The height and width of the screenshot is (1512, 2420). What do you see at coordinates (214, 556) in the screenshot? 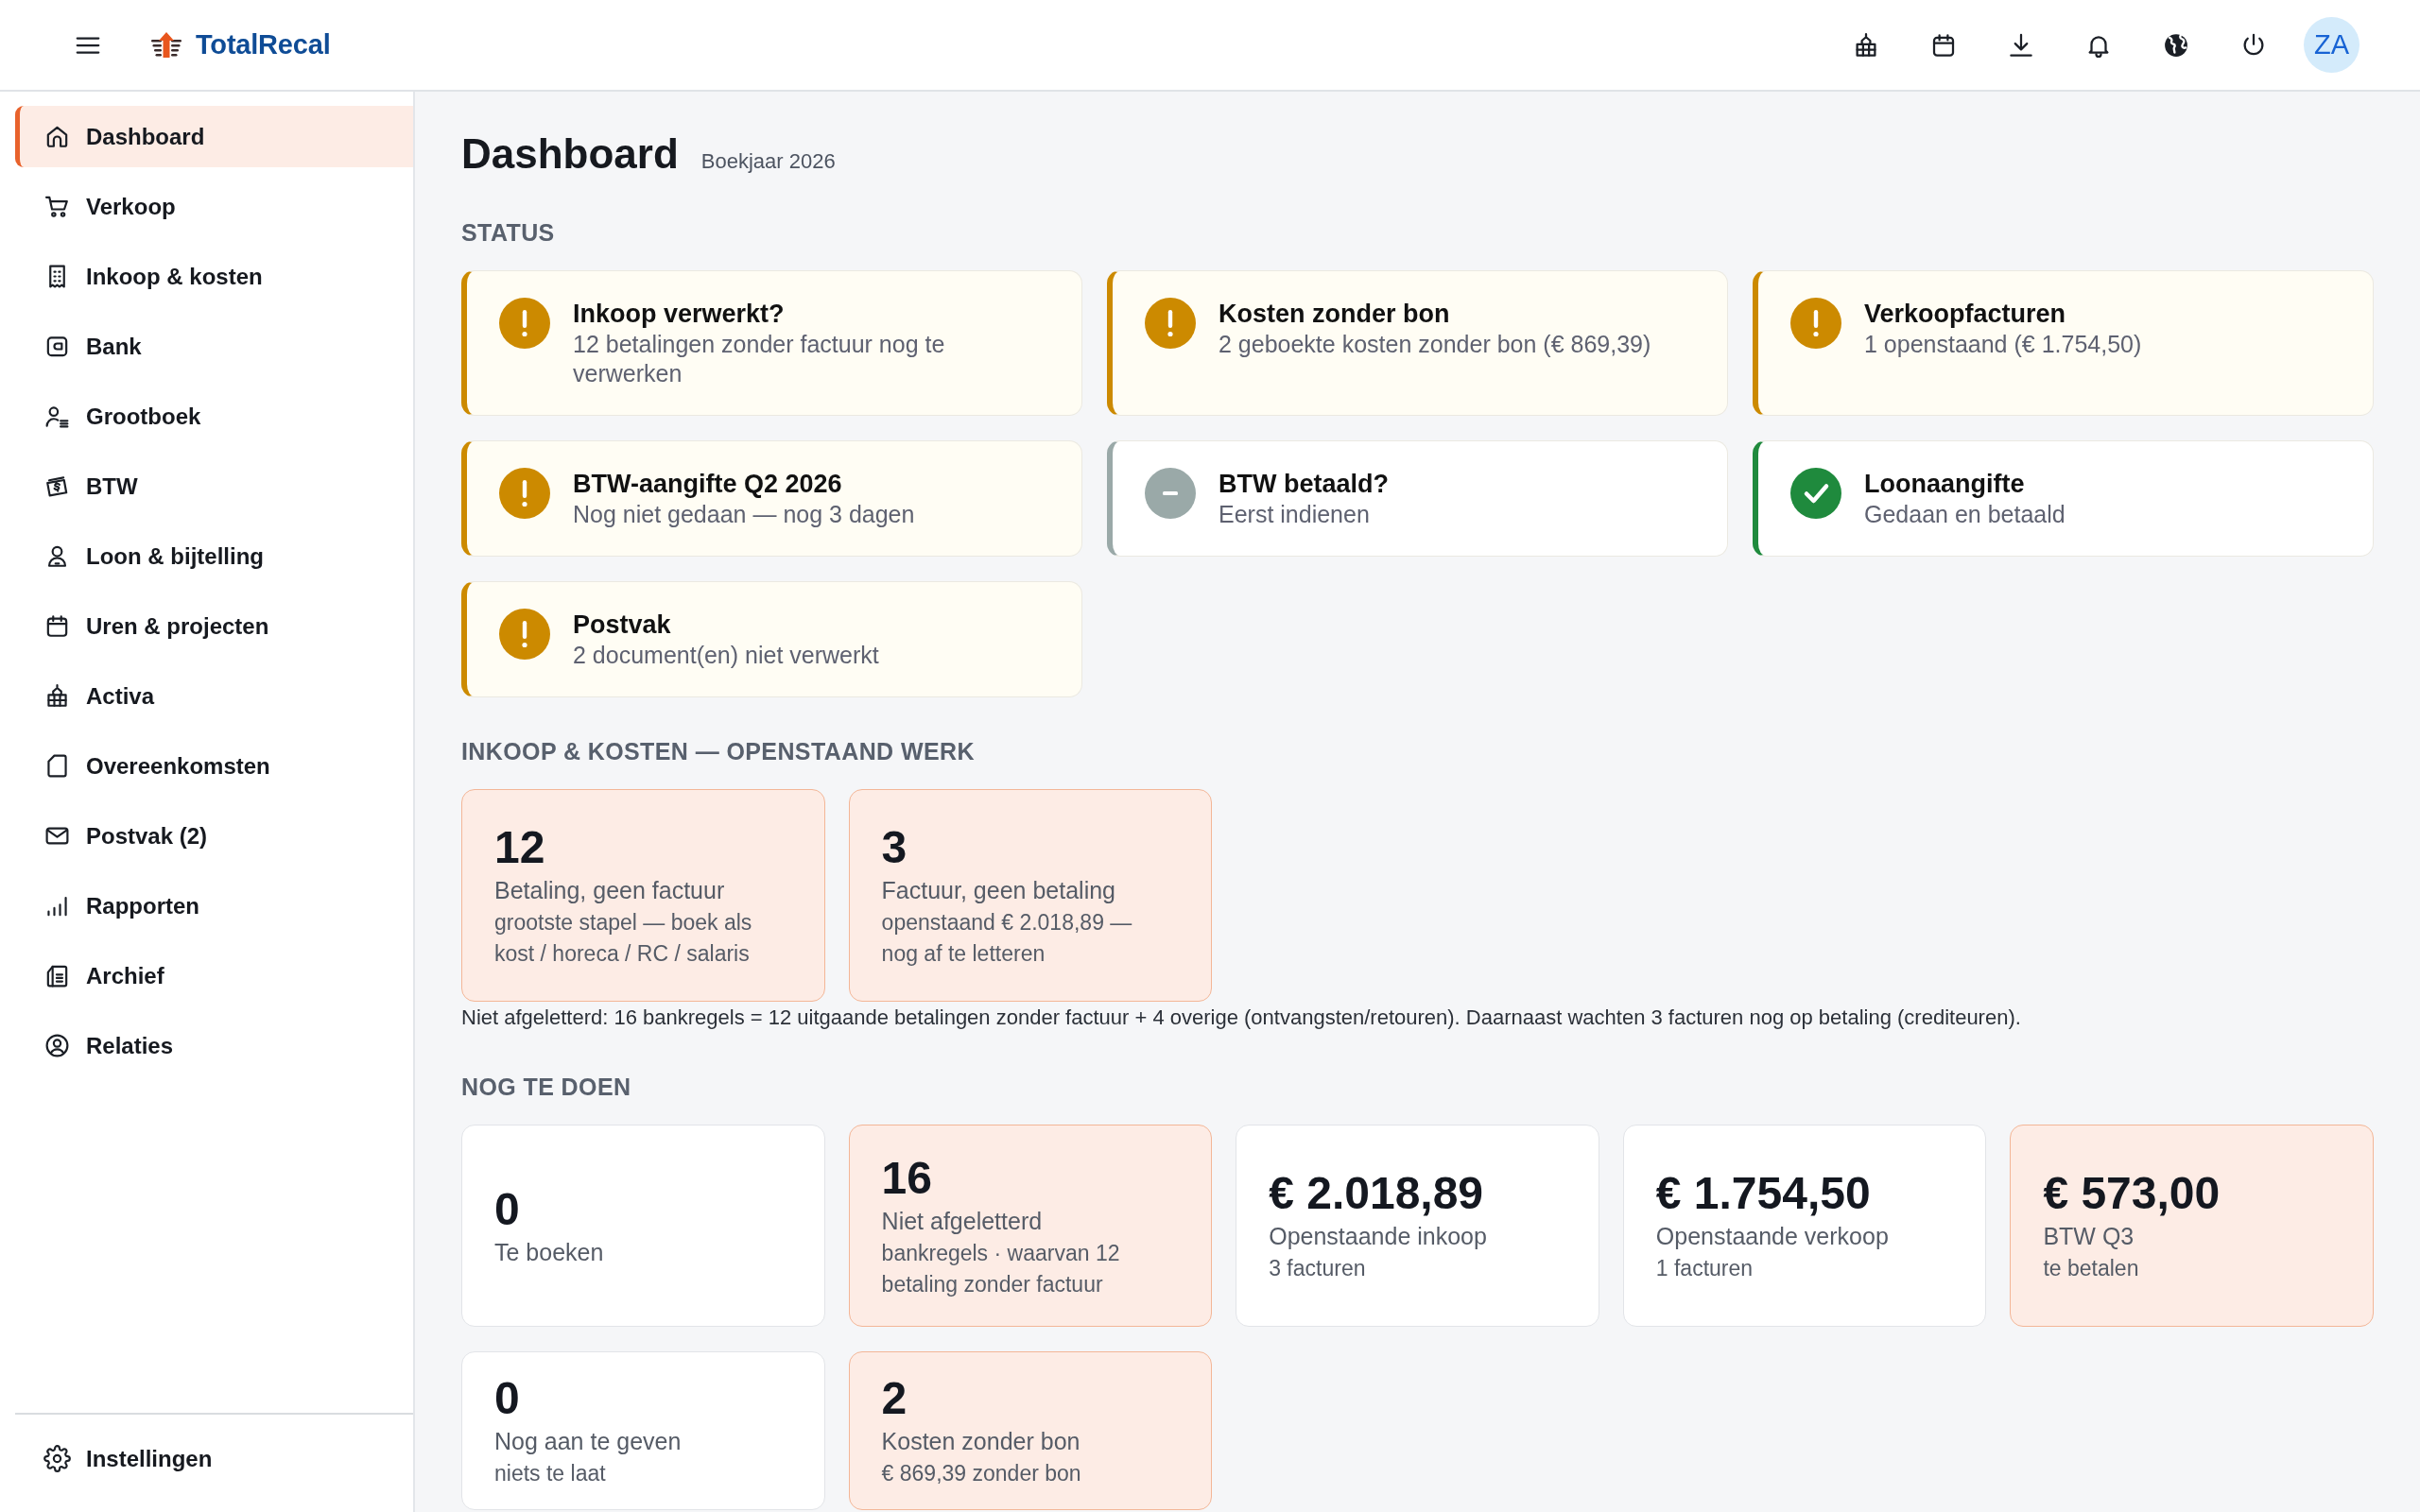
I see `nav-item: Loon & bijtelling` at bounding box center [214, 556].